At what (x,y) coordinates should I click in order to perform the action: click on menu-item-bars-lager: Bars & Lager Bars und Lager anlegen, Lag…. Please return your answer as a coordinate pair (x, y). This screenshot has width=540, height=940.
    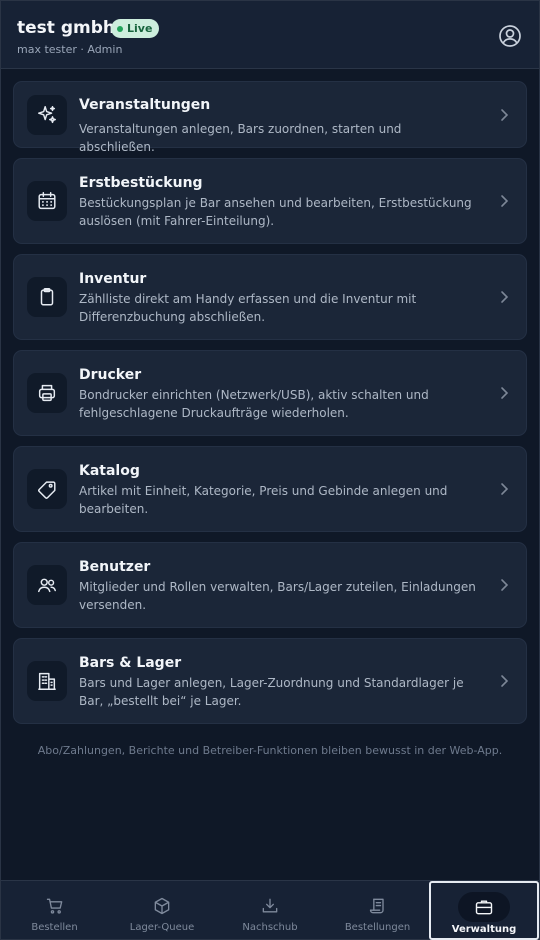
    Looking at the image, I should click on (270, 681).